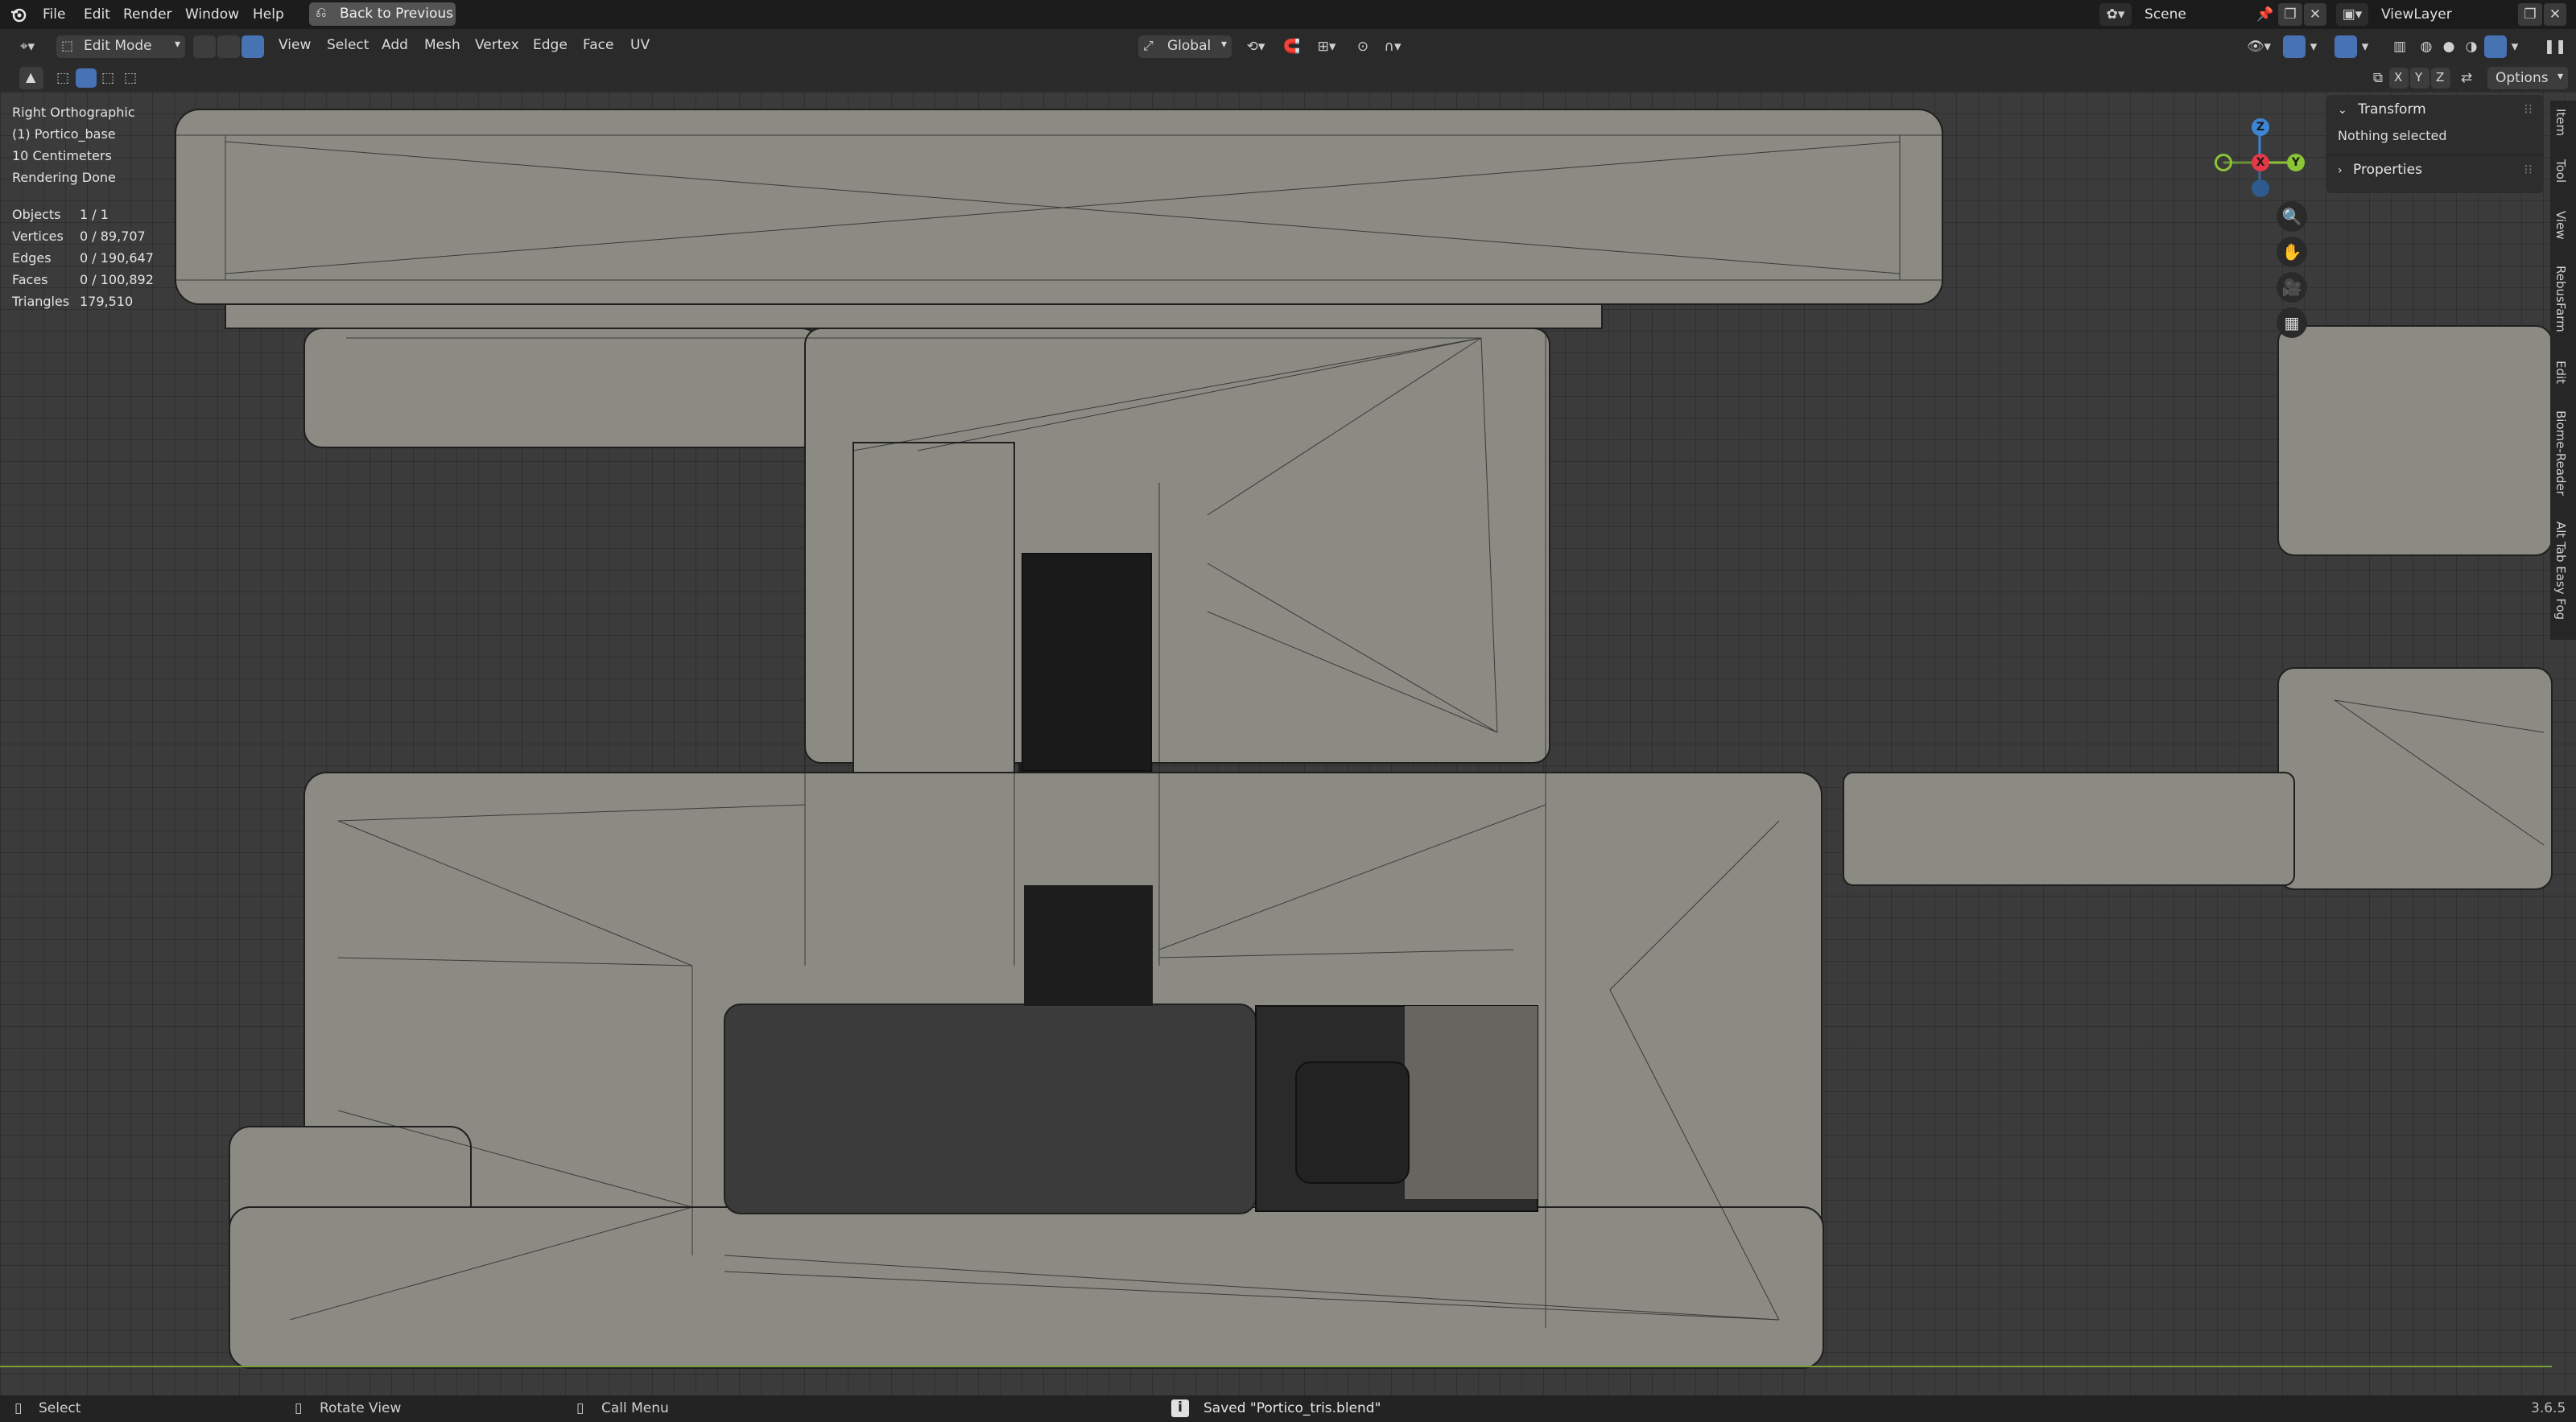 This screenshot has width=2576, height=1422. Describe the element at coordinates (2426, 46) in the screenshot. I see `wireframe-shading-icon: ◍` at that location.